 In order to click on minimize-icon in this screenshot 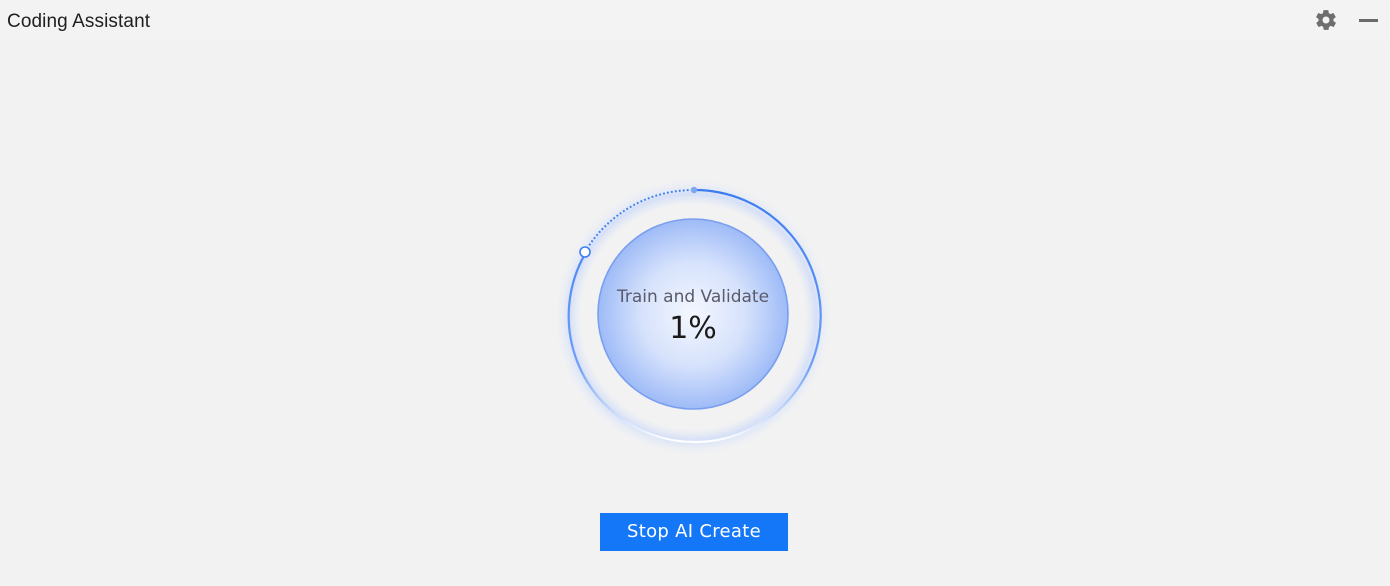, I will do `click(1368, 20)`.